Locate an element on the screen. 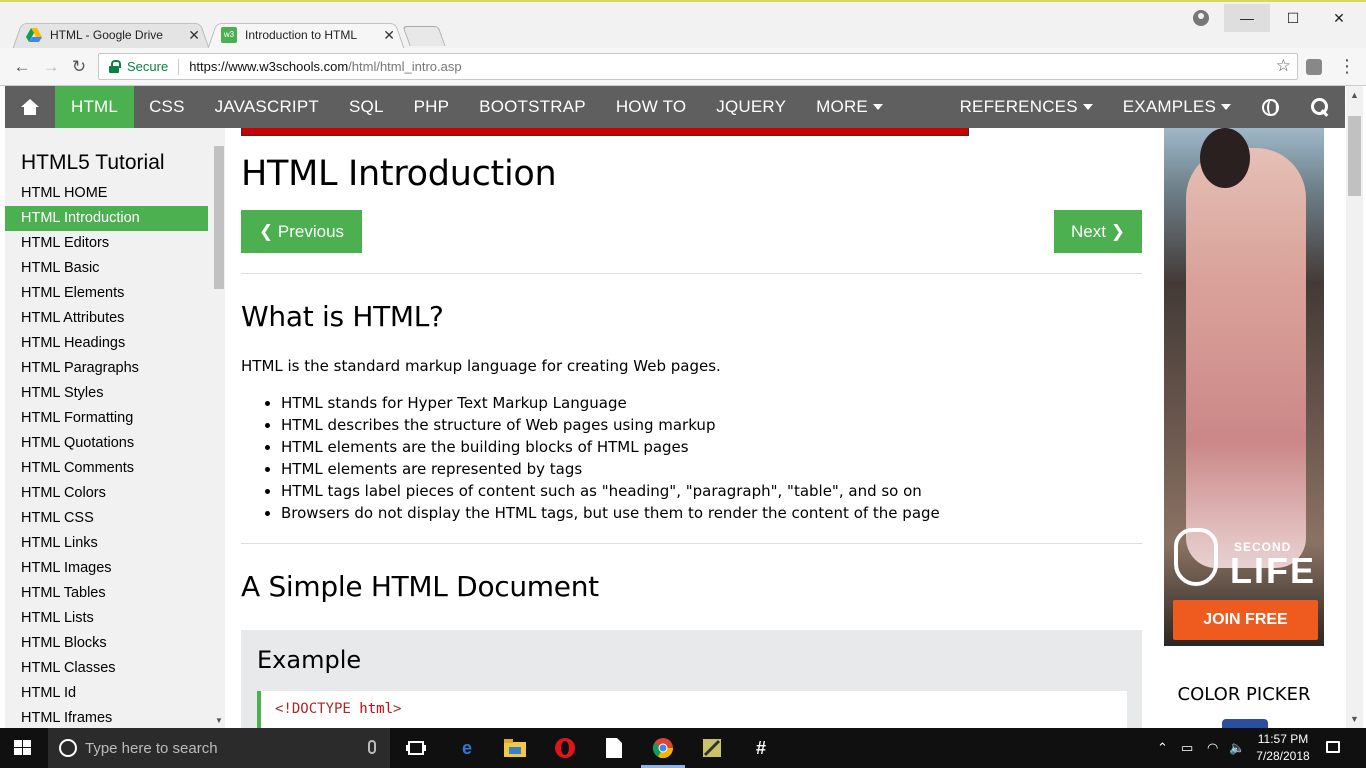  sidebar-item-html-iframes: HTML Iframes is located at coordinates (106, 717).